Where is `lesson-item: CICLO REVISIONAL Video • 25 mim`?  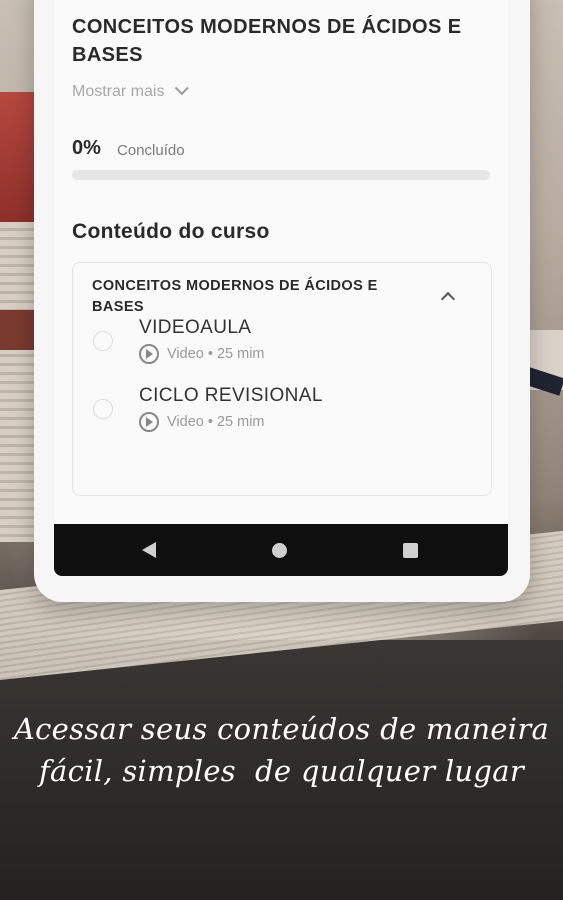 lesson-item: CICLO REVISIONAL Video • 25 mim is located at coordinates (283, 407).